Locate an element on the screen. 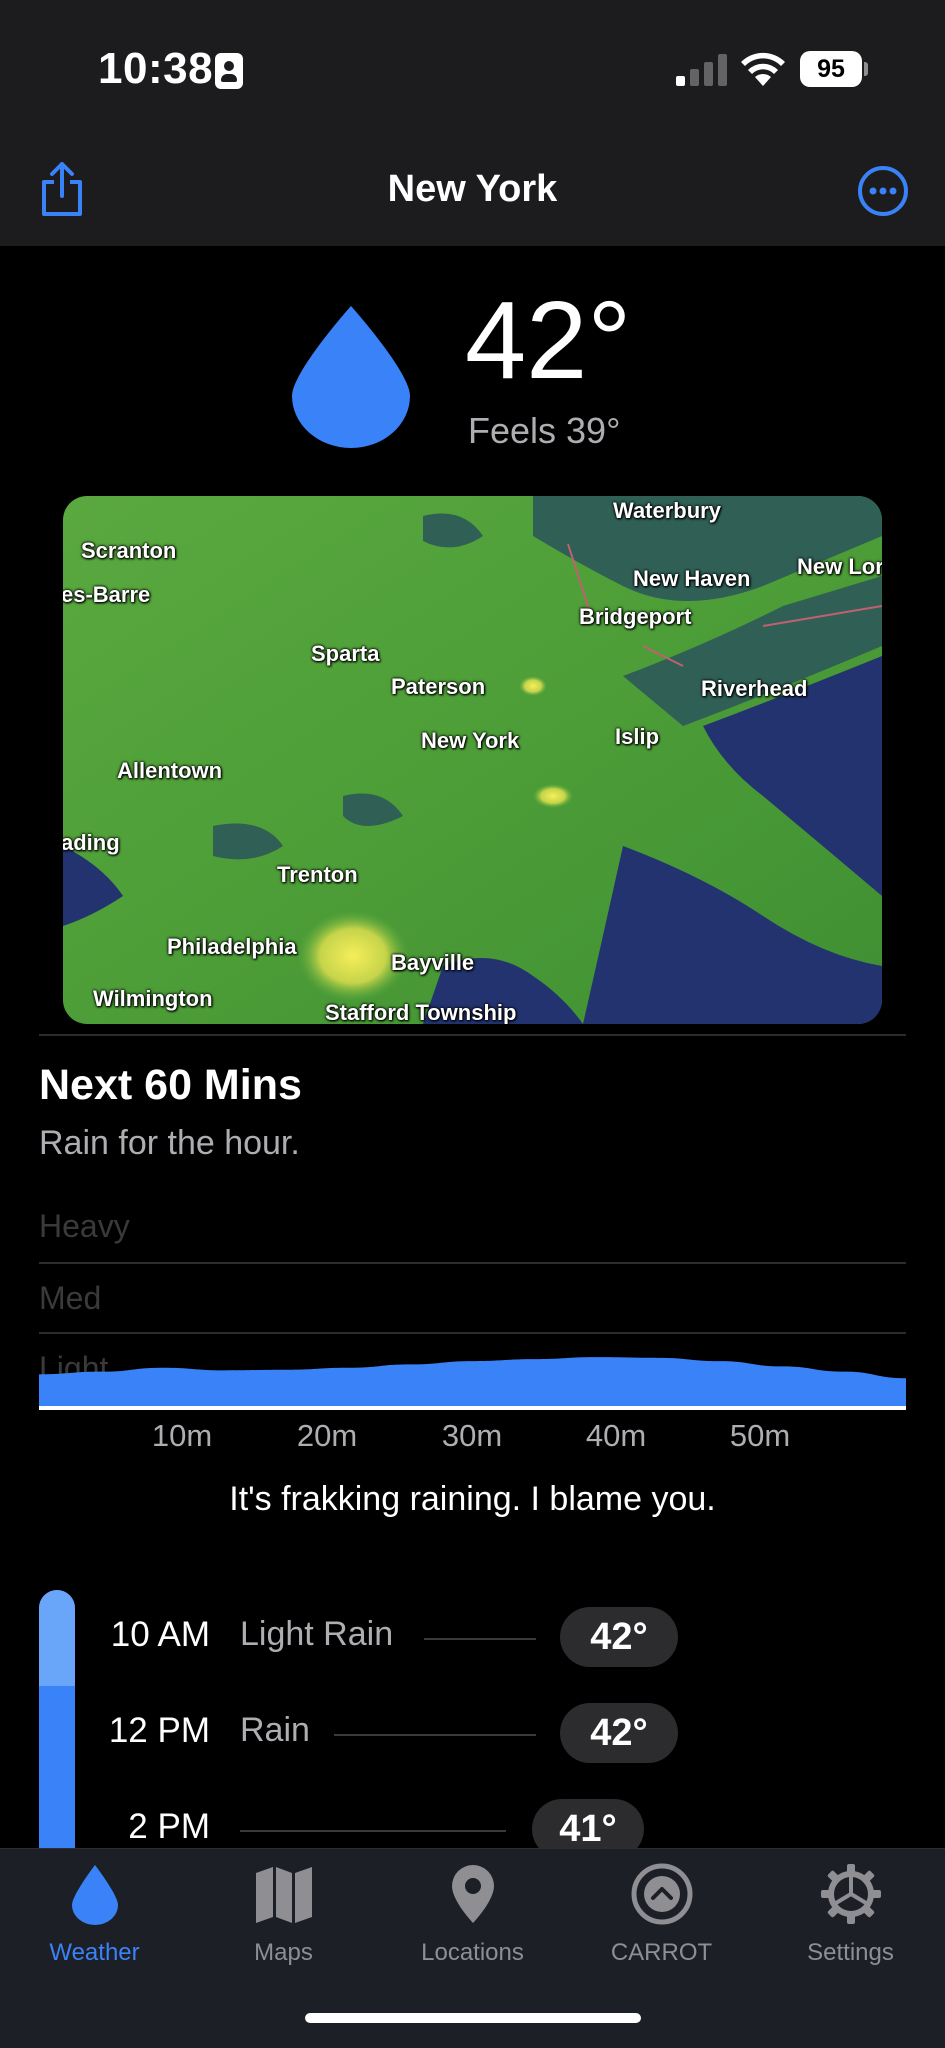 The width and height of the screenshot is (945, 2048). map-label: ading is located at coordinates (91, 842).